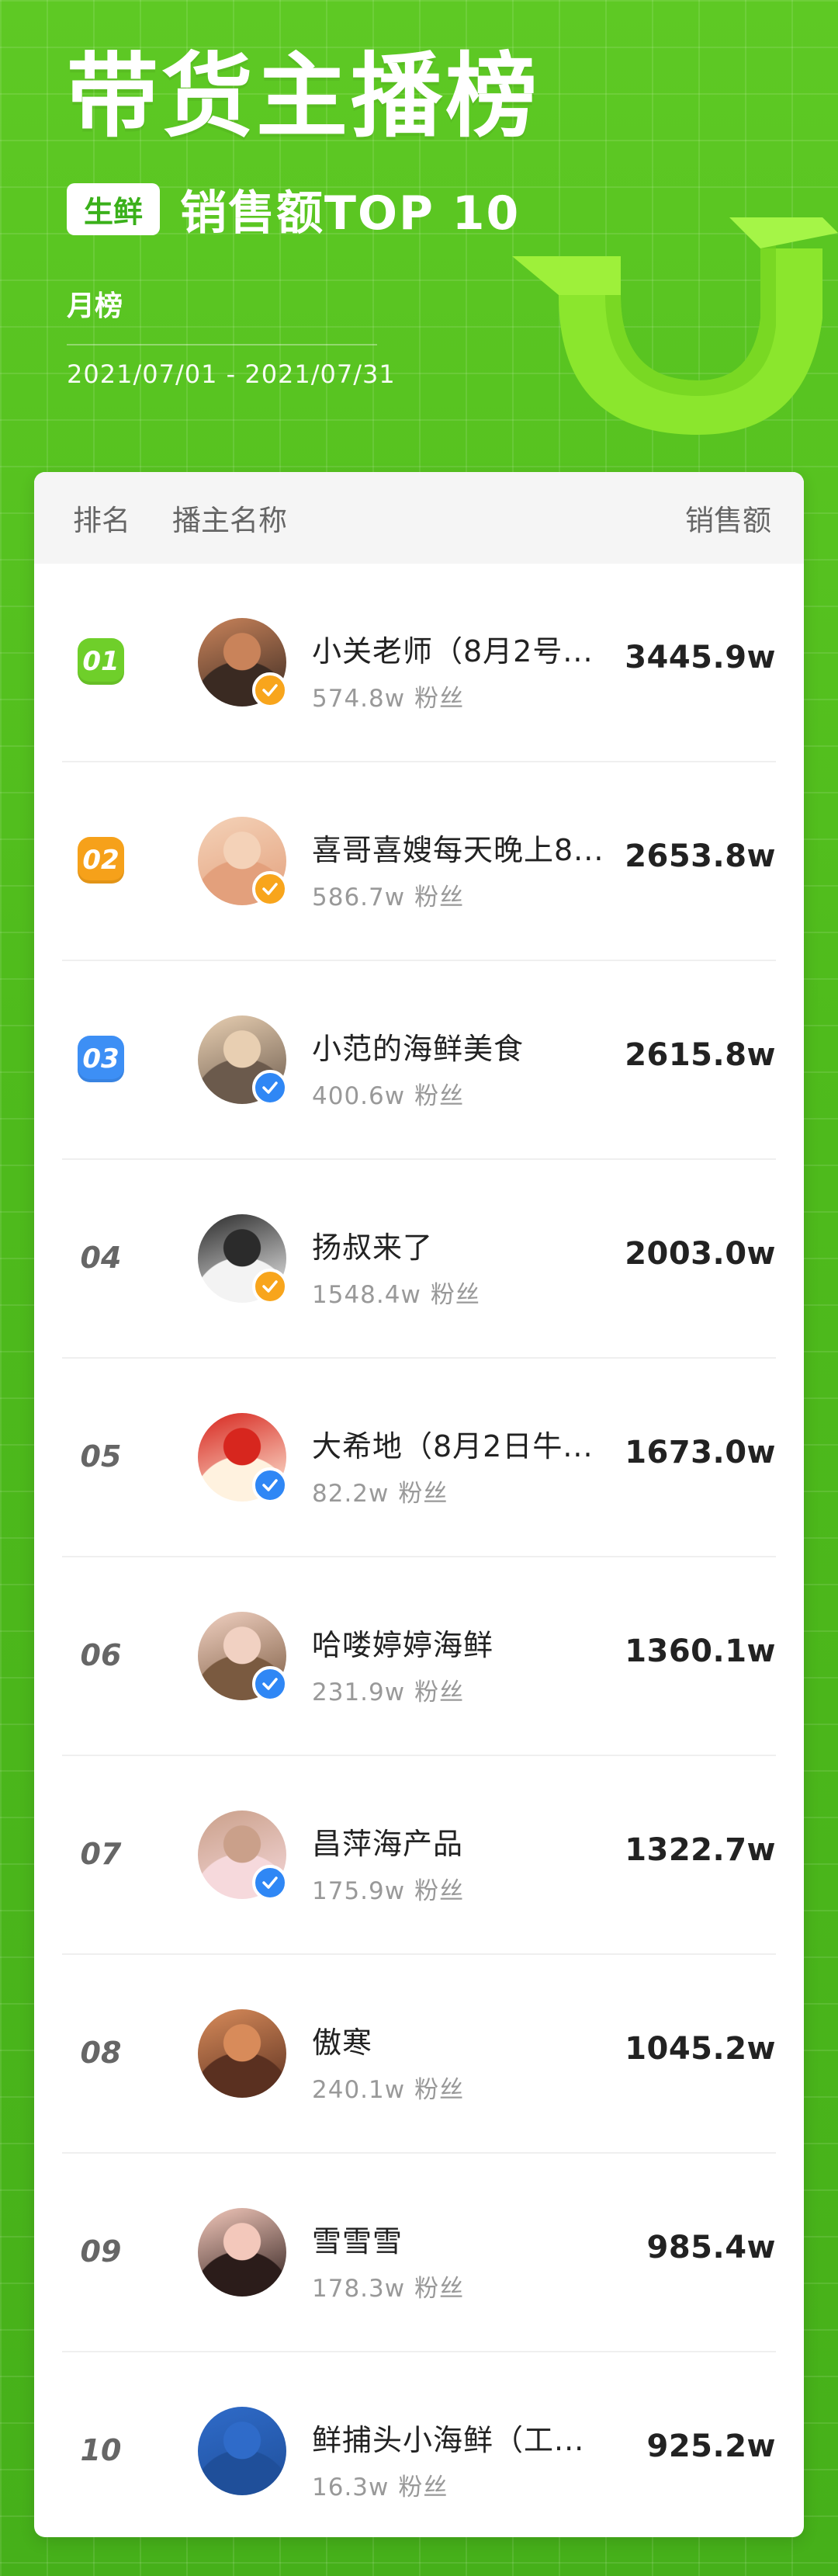 The width and height of the screenshot is (838, 2576). I want to click on rank-number: 07, so click(101, 1854).